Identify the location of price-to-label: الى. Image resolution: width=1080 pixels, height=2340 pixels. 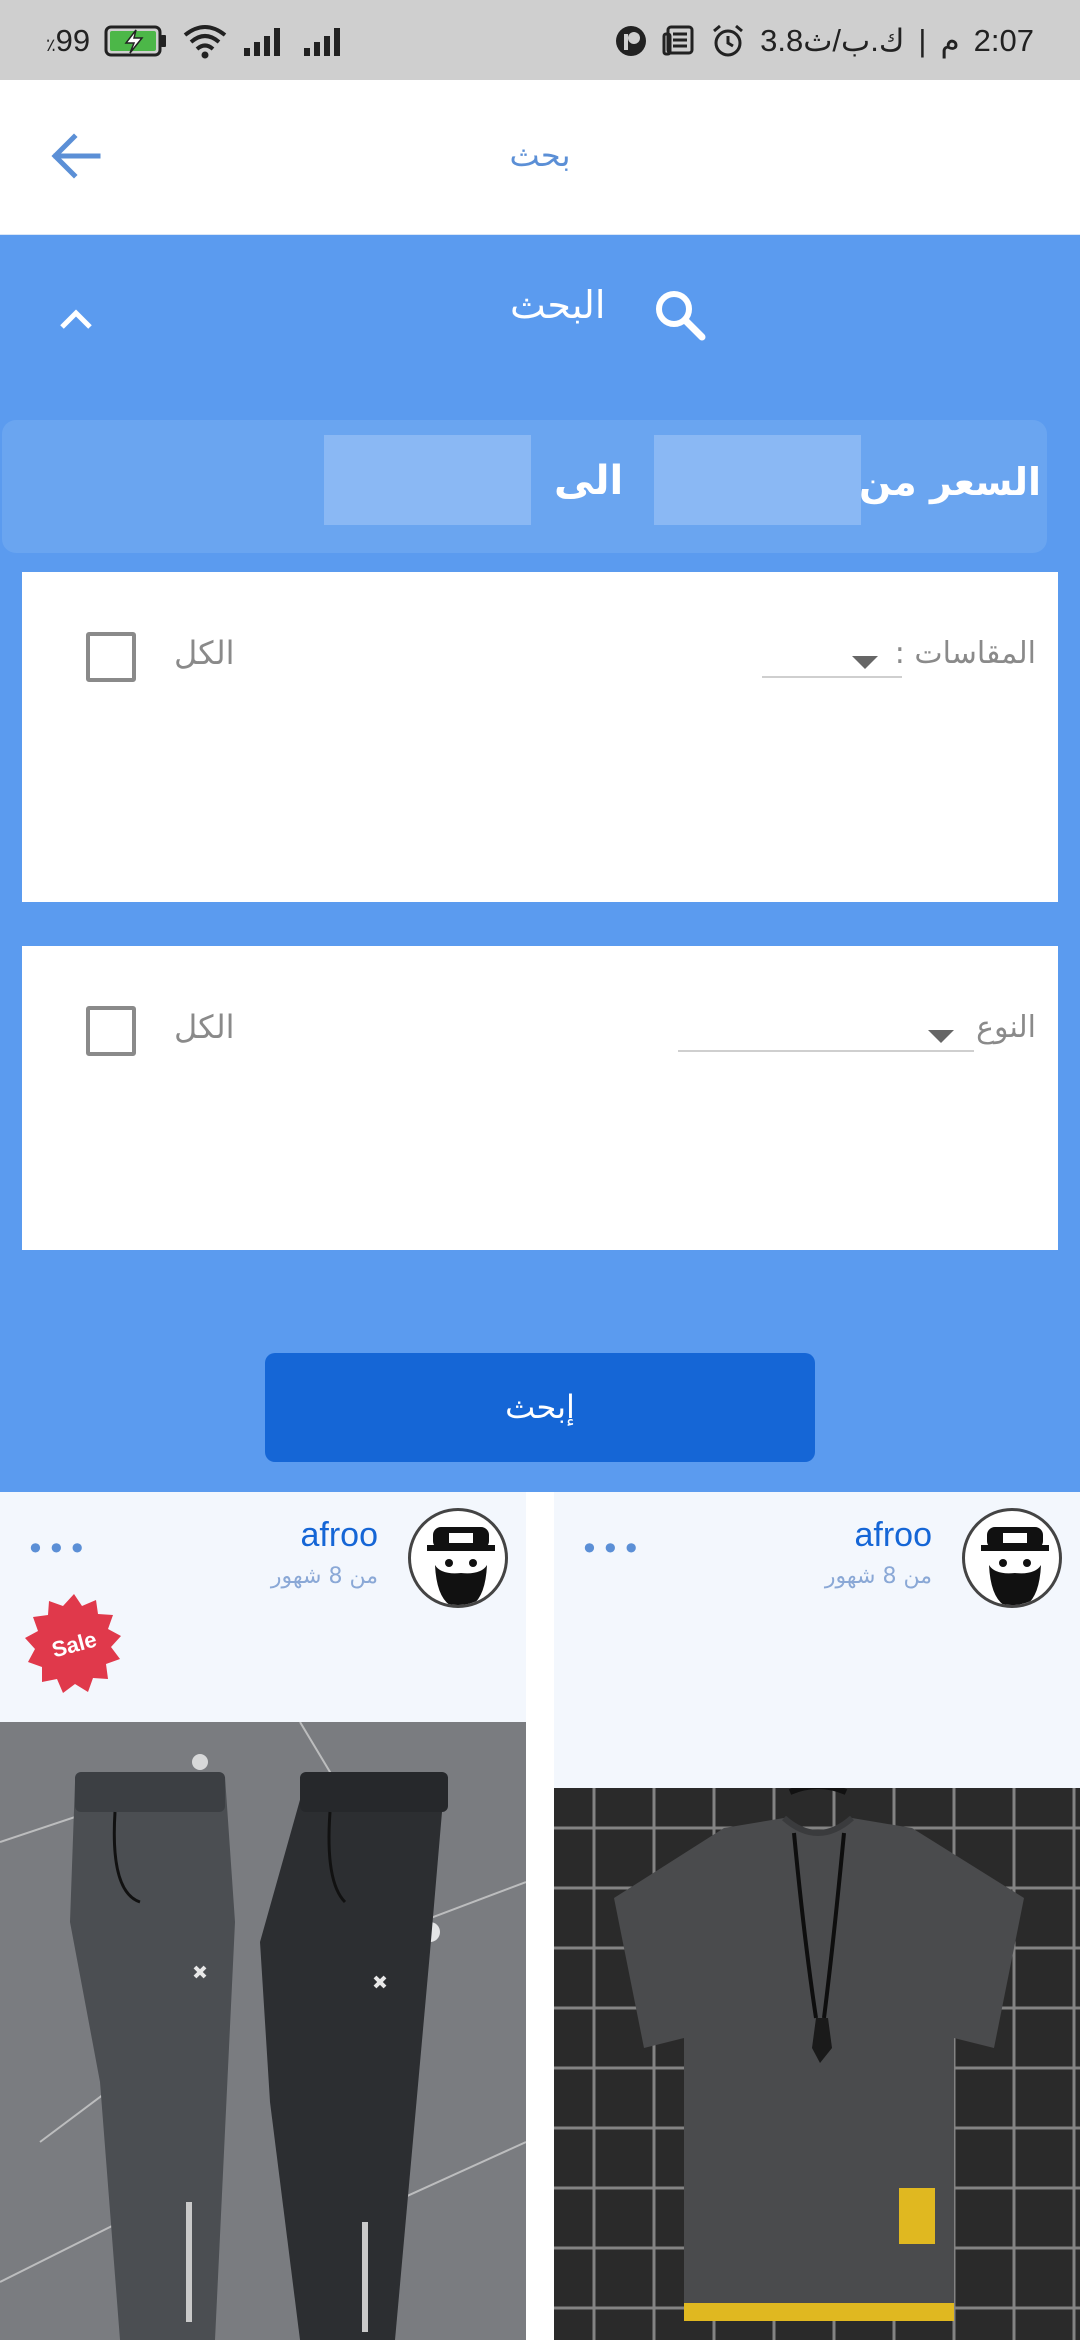
(589, 481).